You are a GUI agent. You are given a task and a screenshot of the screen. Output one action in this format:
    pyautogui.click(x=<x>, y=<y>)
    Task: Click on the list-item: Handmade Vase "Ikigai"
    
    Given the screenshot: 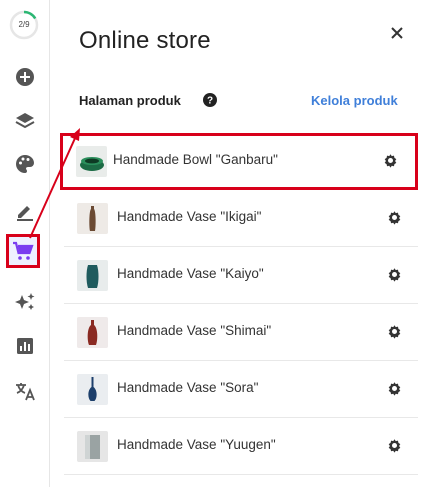 What is the action you would take?
    pyautogui.click(x=241, y=218)
    